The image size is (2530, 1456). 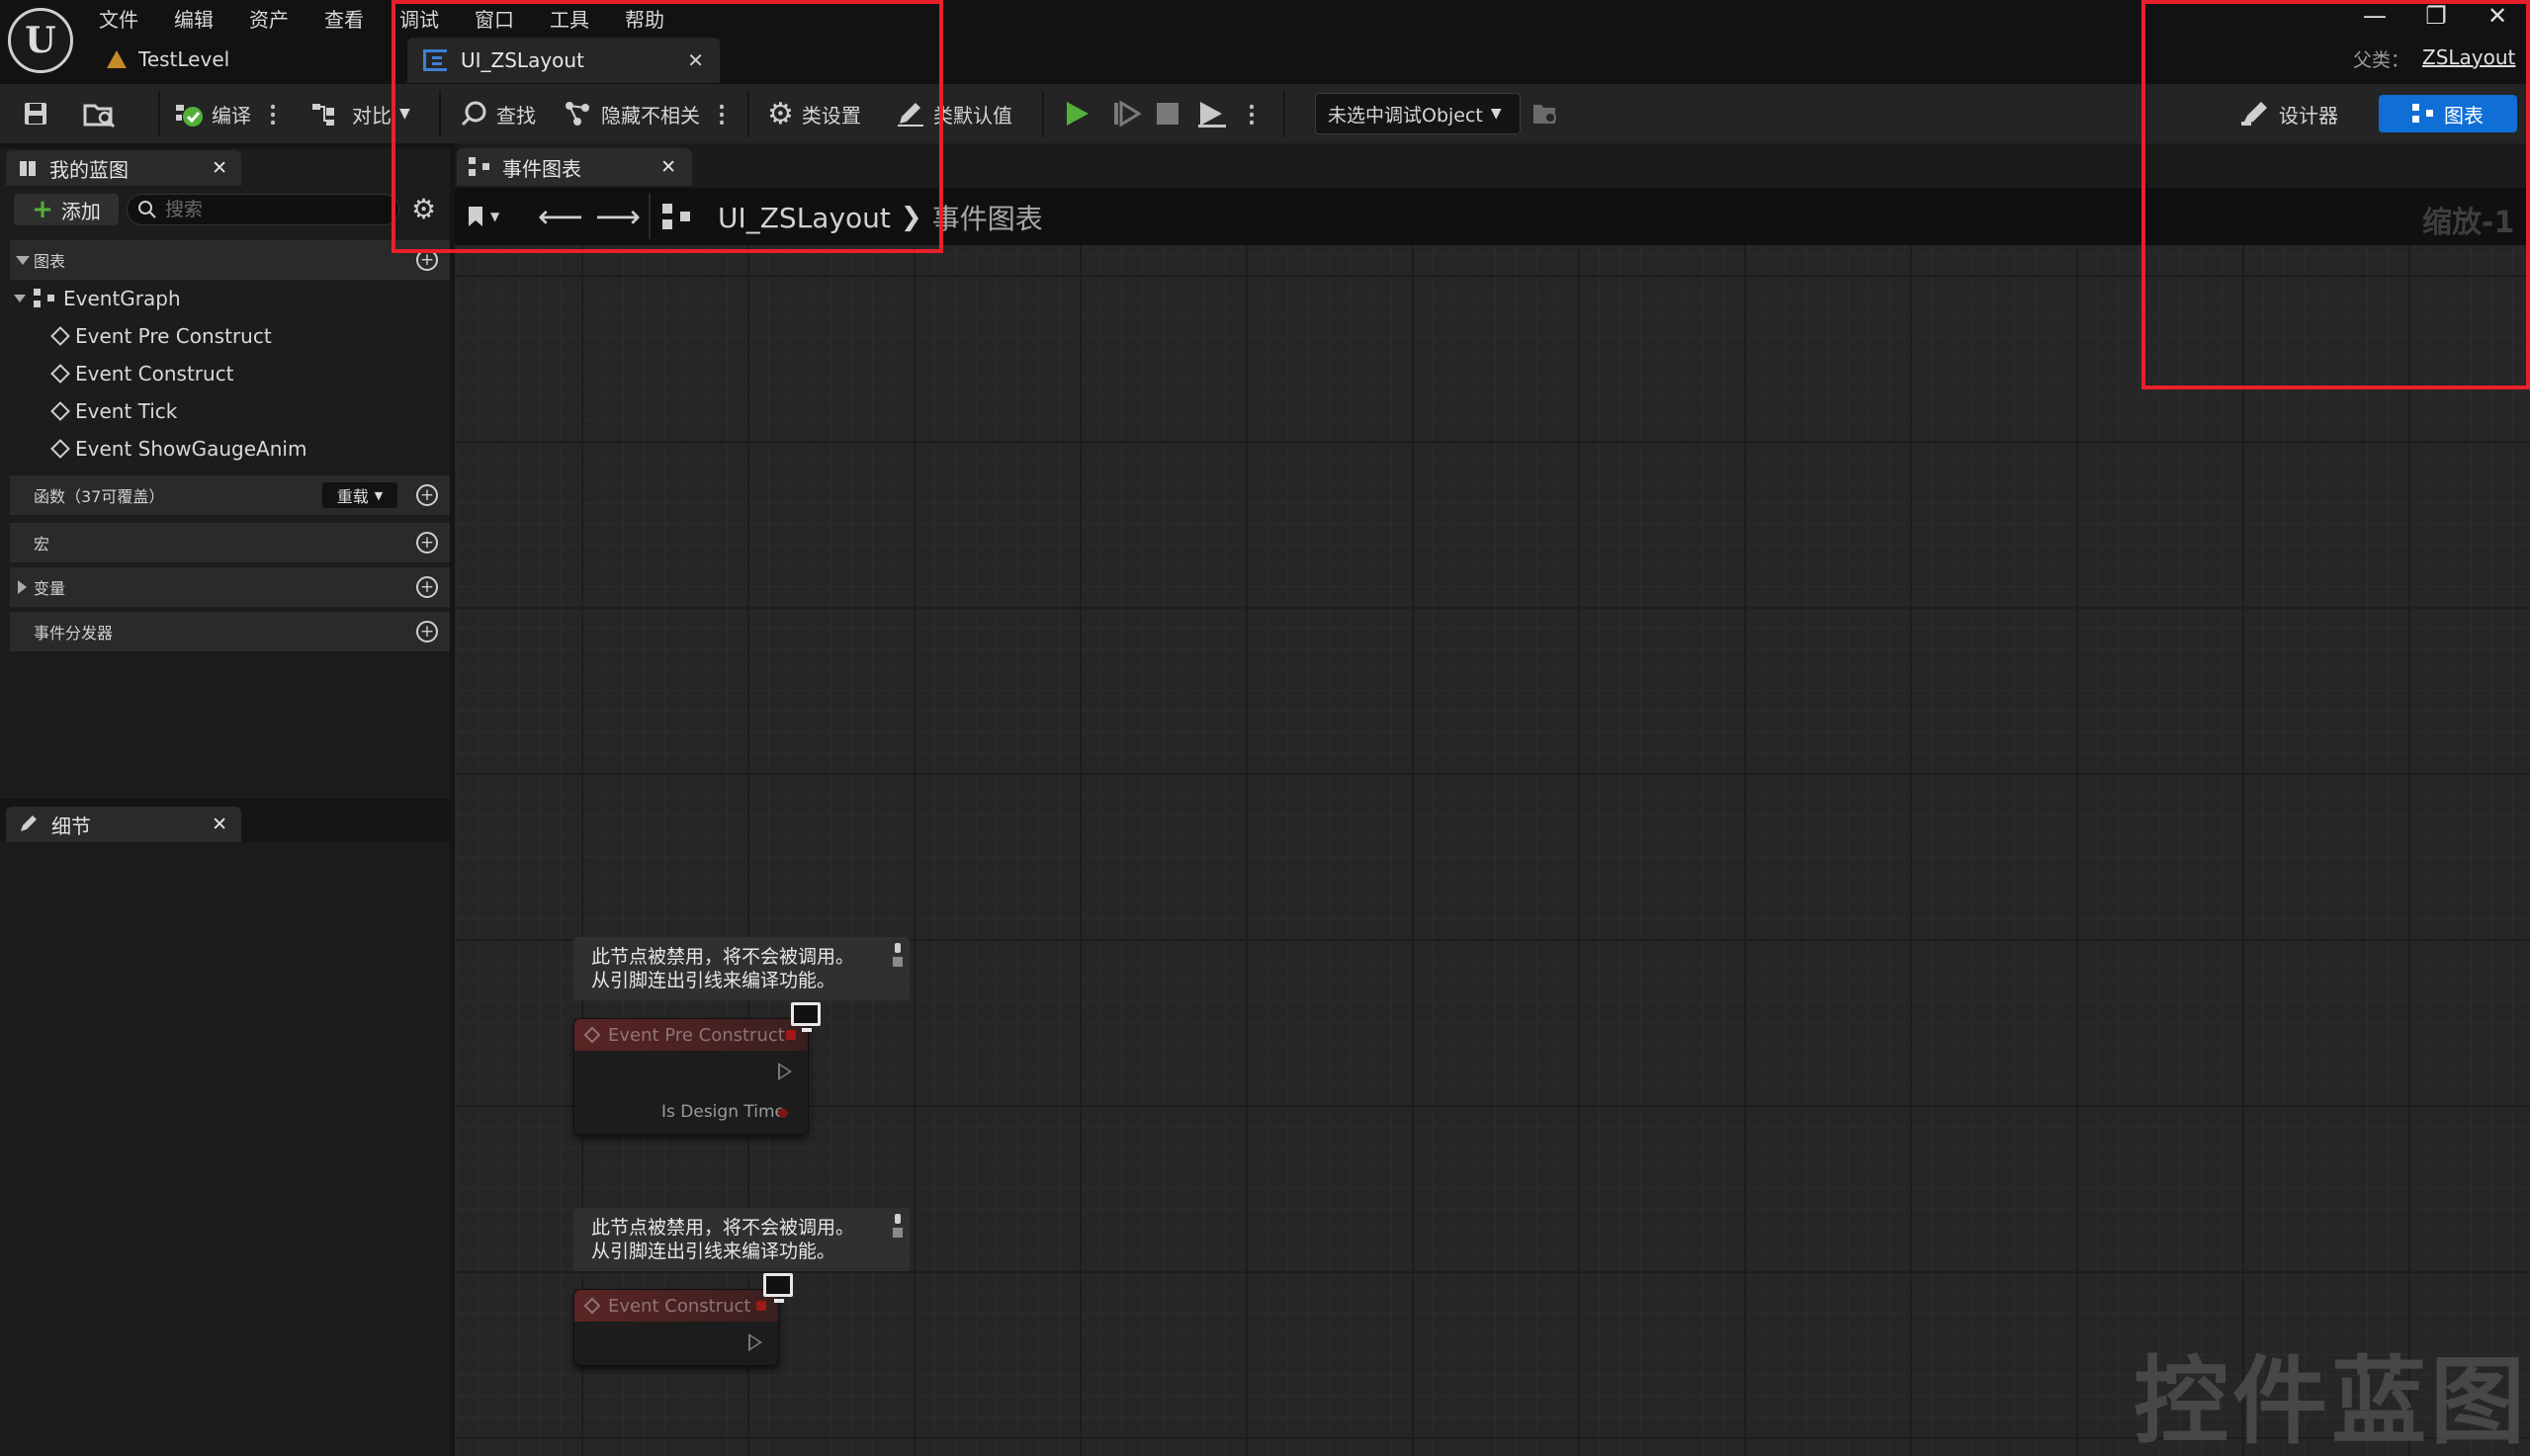 What do you see at coordinates (427, 495) in the screenshot?
I see `add-function-icon: +` at bounding box center [427, 495].